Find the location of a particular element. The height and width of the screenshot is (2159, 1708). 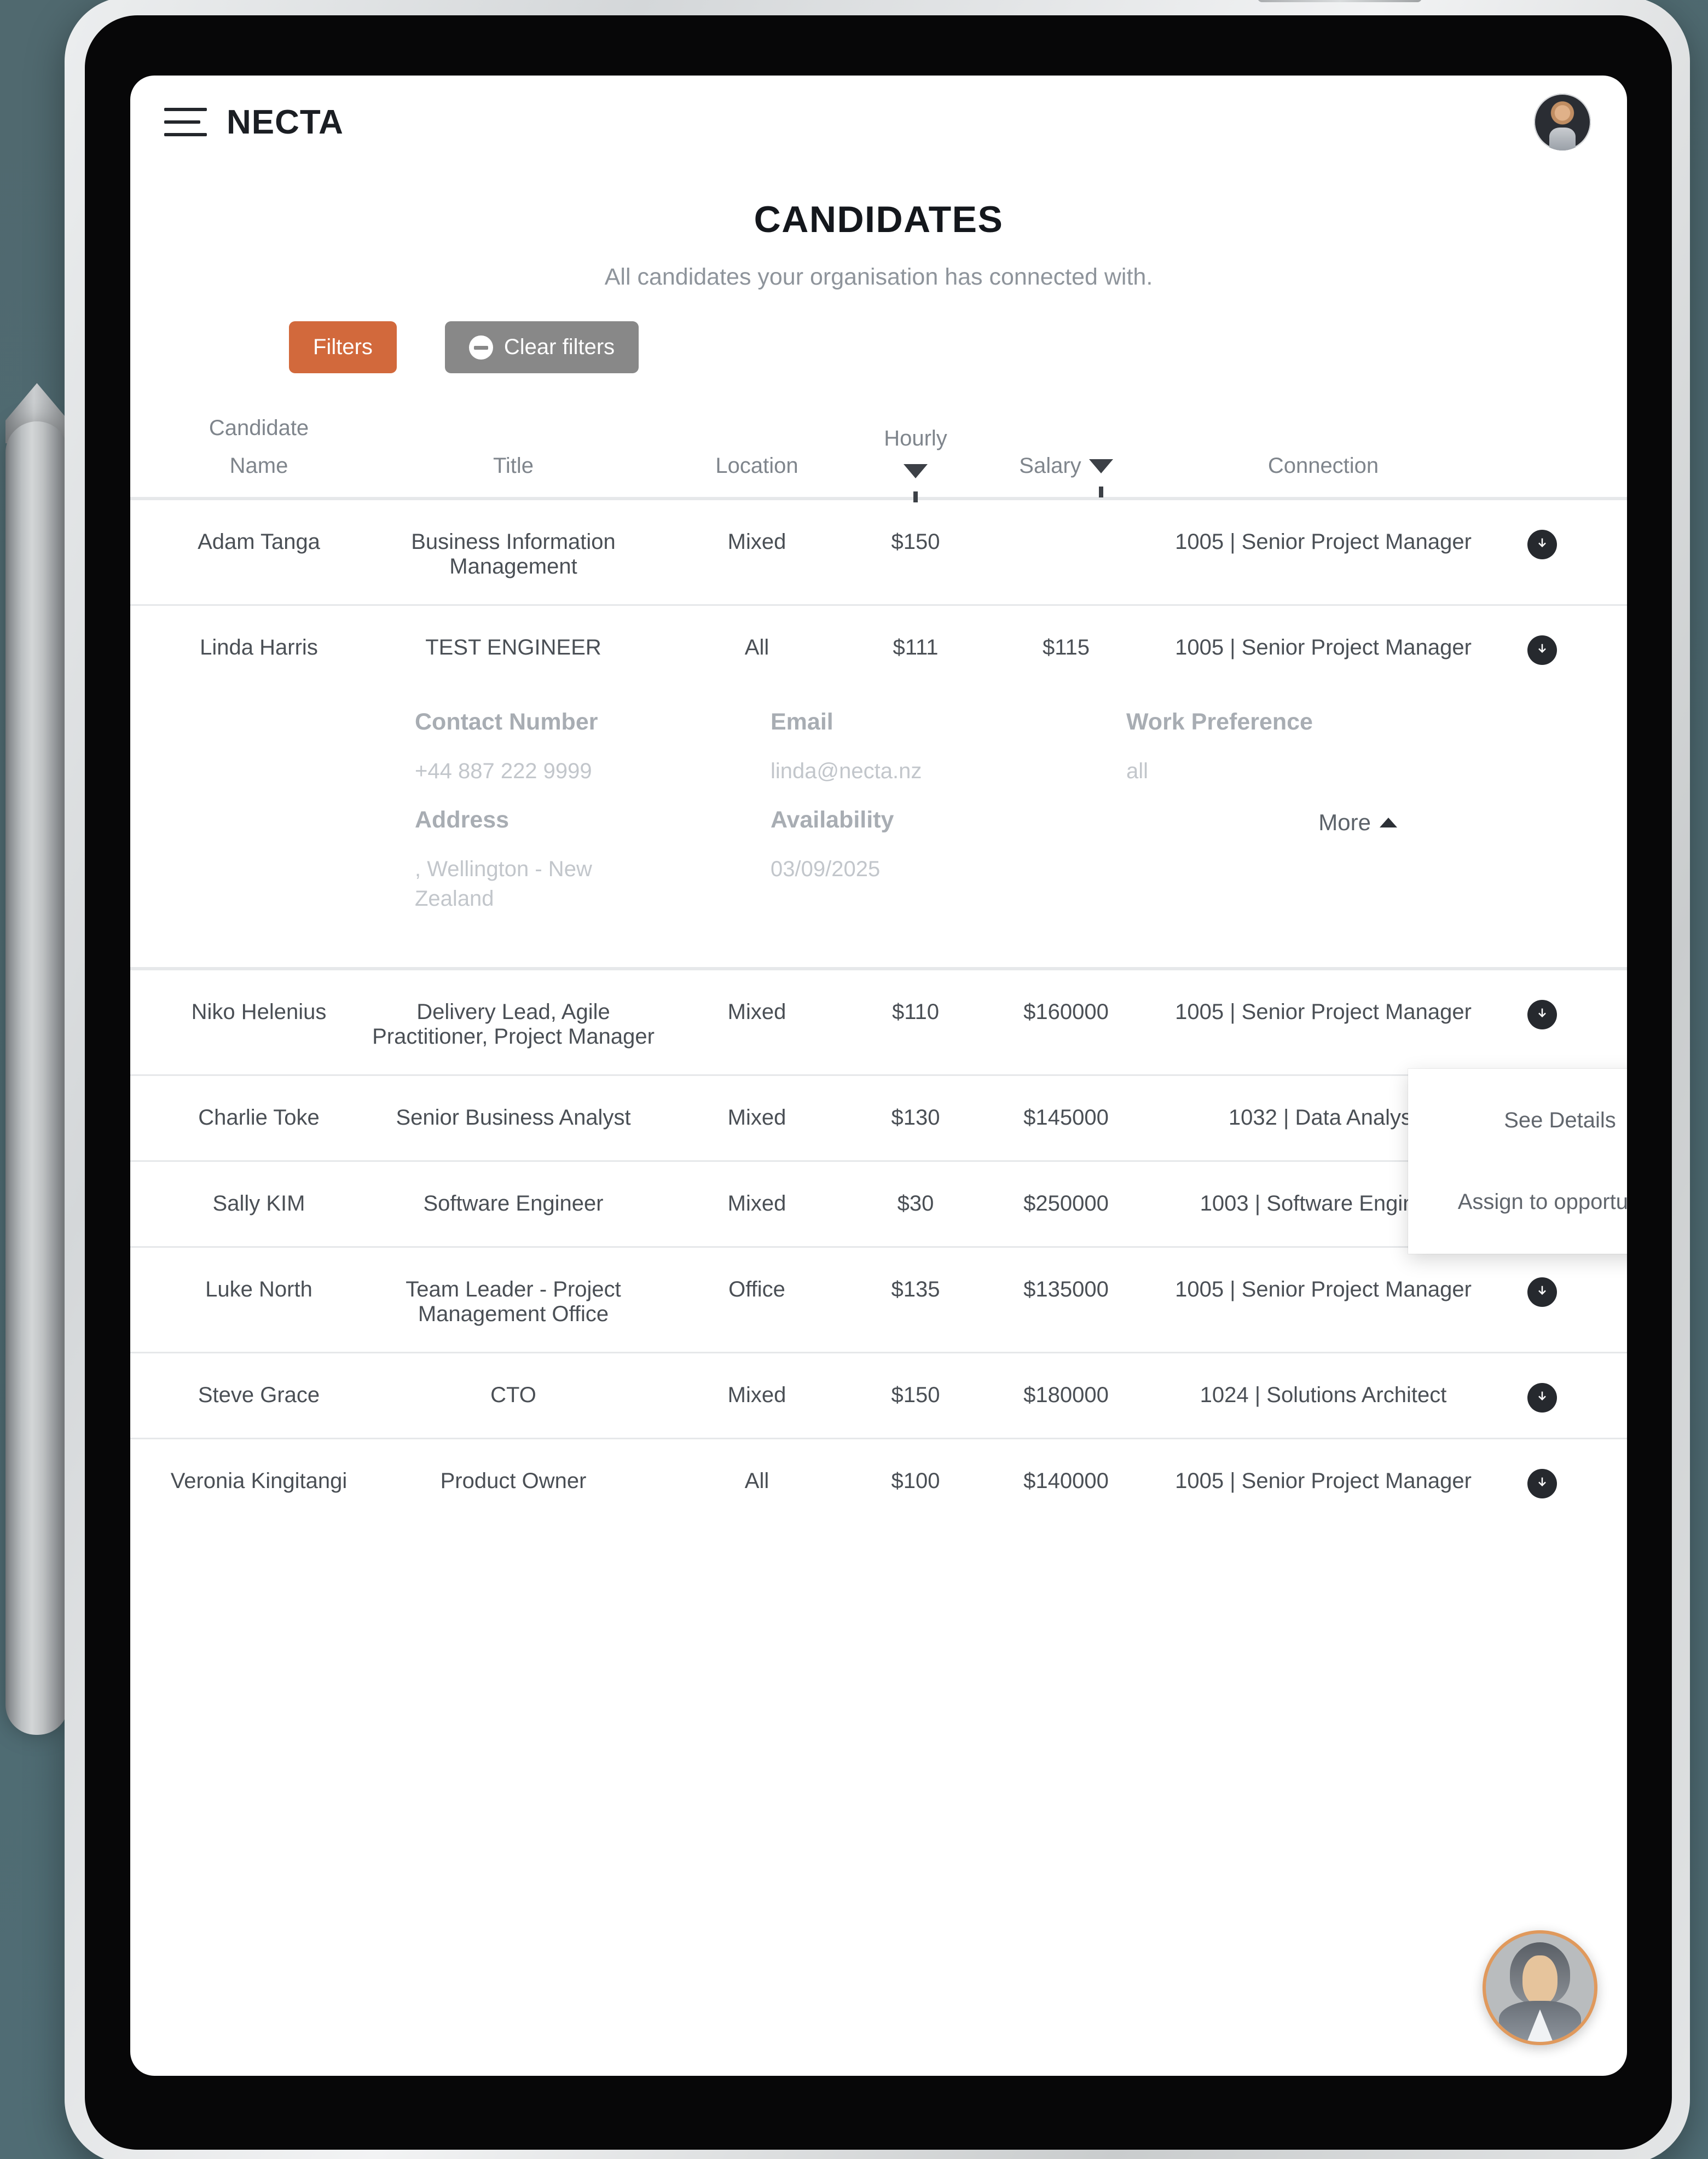

filter-toolbar: Filters Clear filters is located at coordinates (879, 347).